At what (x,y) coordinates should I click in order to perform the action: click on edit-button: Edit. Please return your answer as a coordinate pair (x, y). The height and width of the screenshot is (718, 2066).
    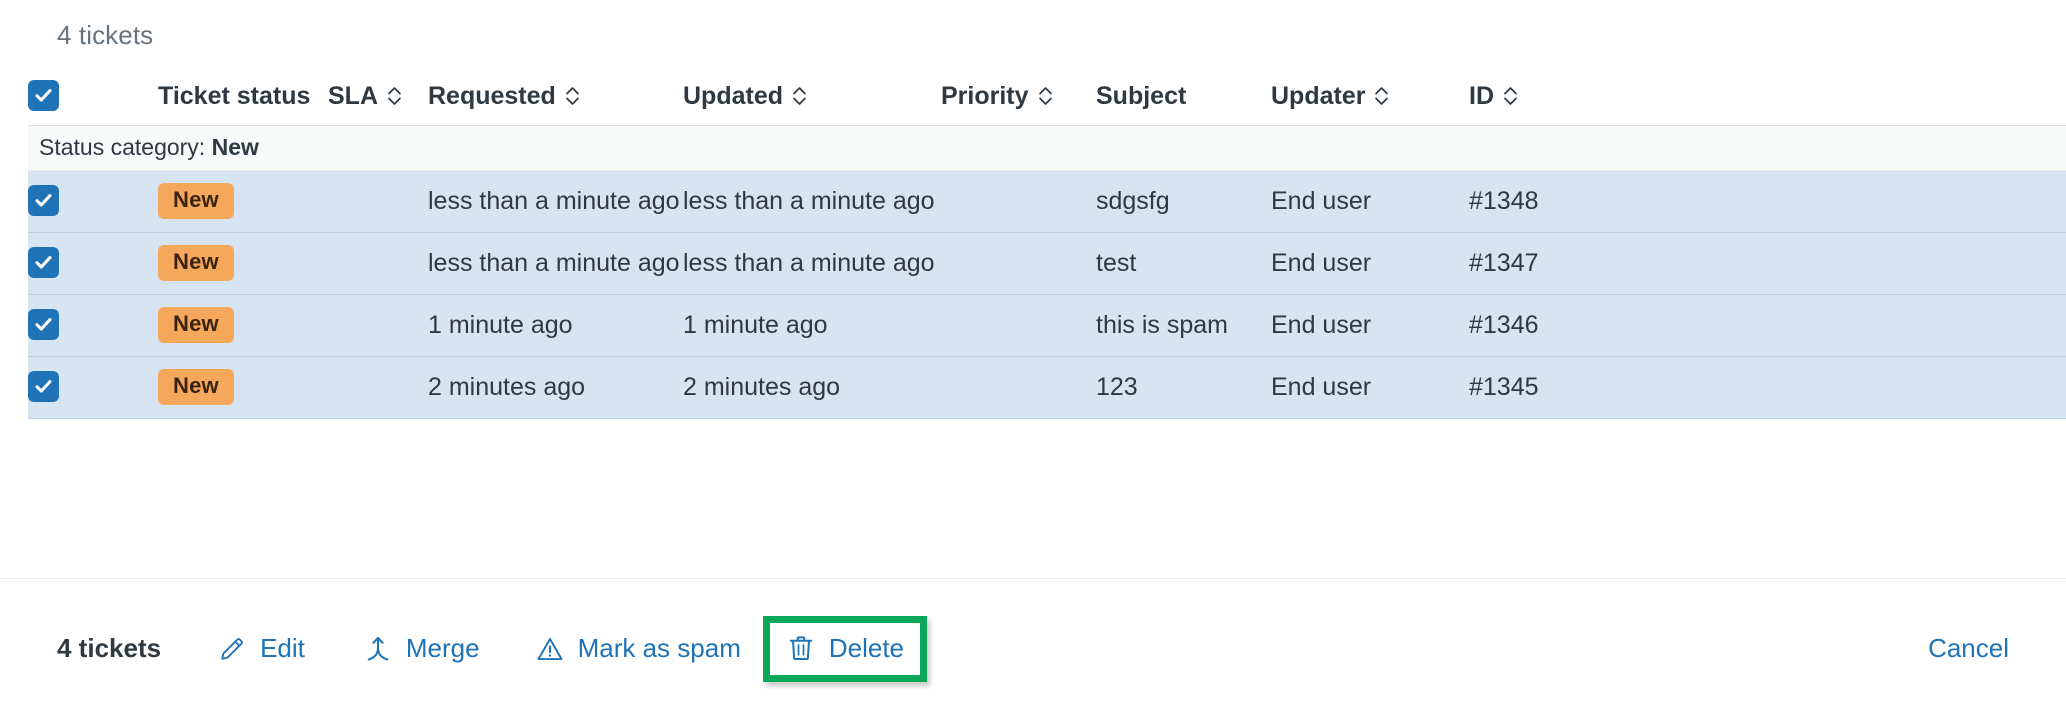
    Looking at the image, I should click on (261, 648).